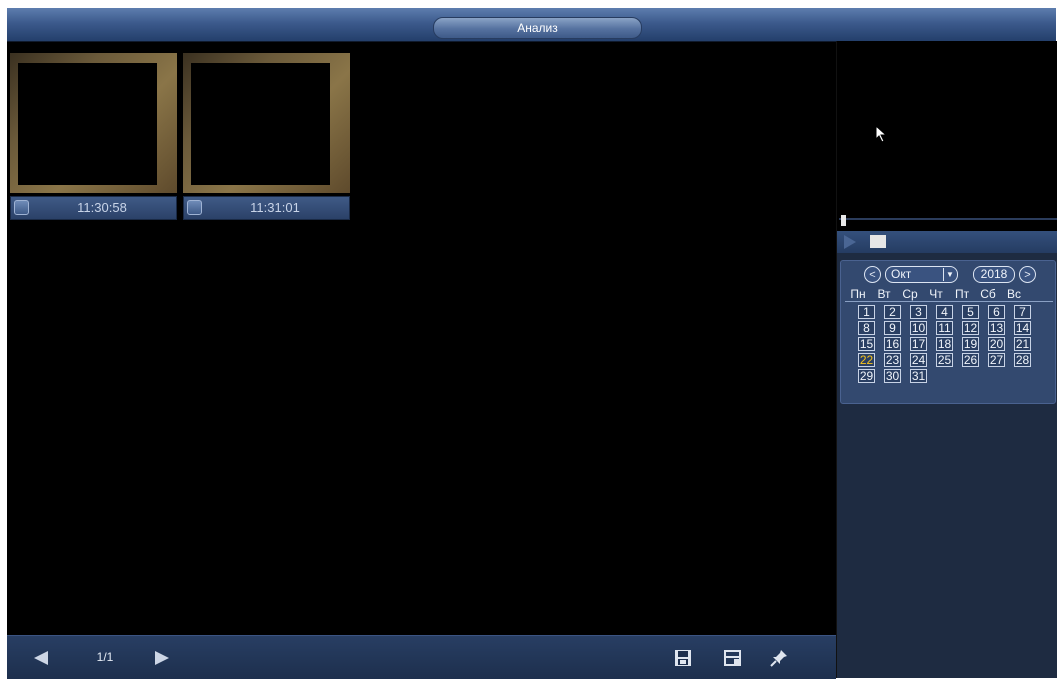  I want to click on chevron-down-icon: ▼, so click(949, 274).